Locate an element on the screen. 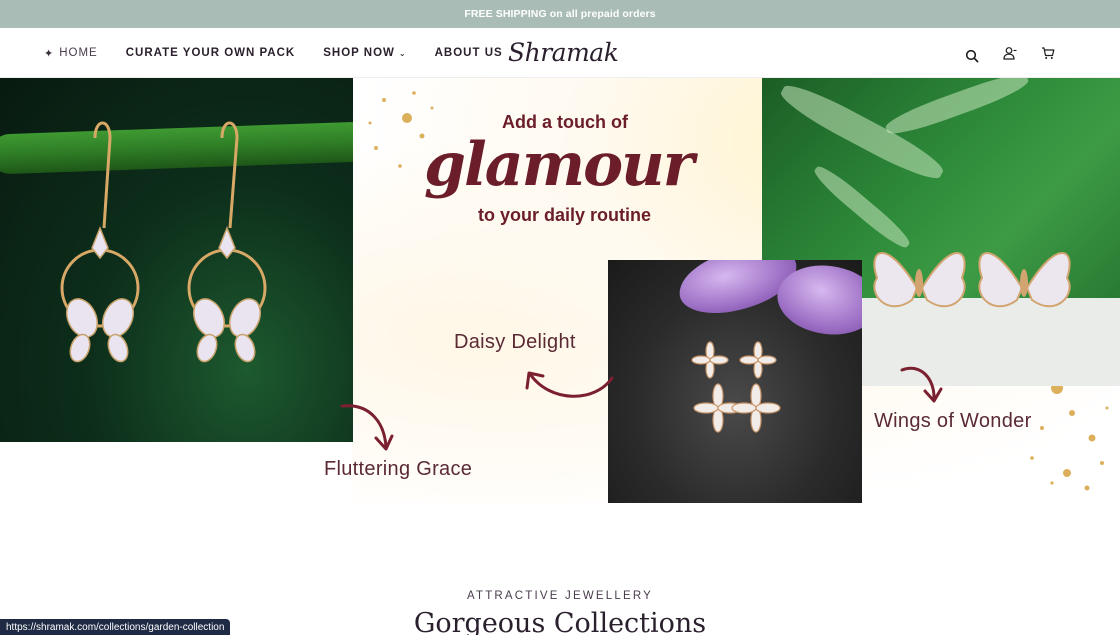  nav-curate-pack: CURATE YOUR OWN PACK is located at coordinates (211, 53).